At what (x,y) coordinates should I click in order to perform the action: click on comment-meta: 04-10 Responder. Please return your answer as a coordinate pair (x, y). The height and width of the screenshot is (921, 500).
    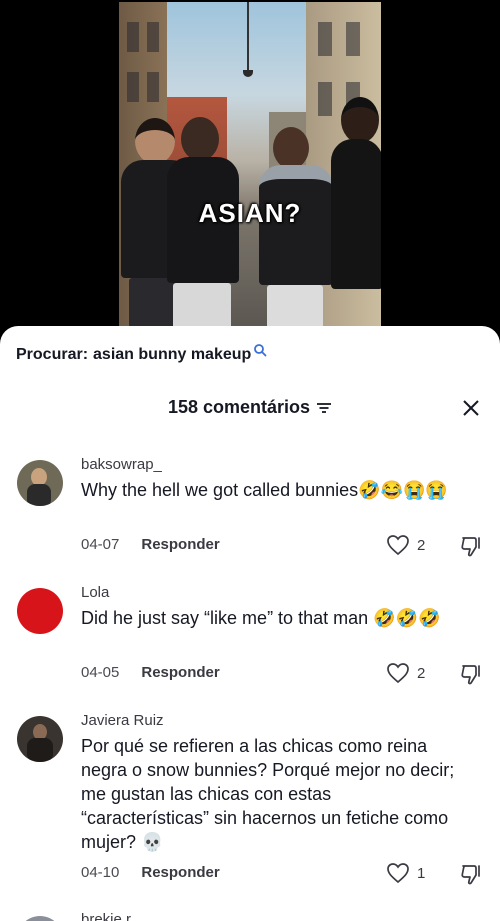
    Looking at the image, I should click on (150, 872).